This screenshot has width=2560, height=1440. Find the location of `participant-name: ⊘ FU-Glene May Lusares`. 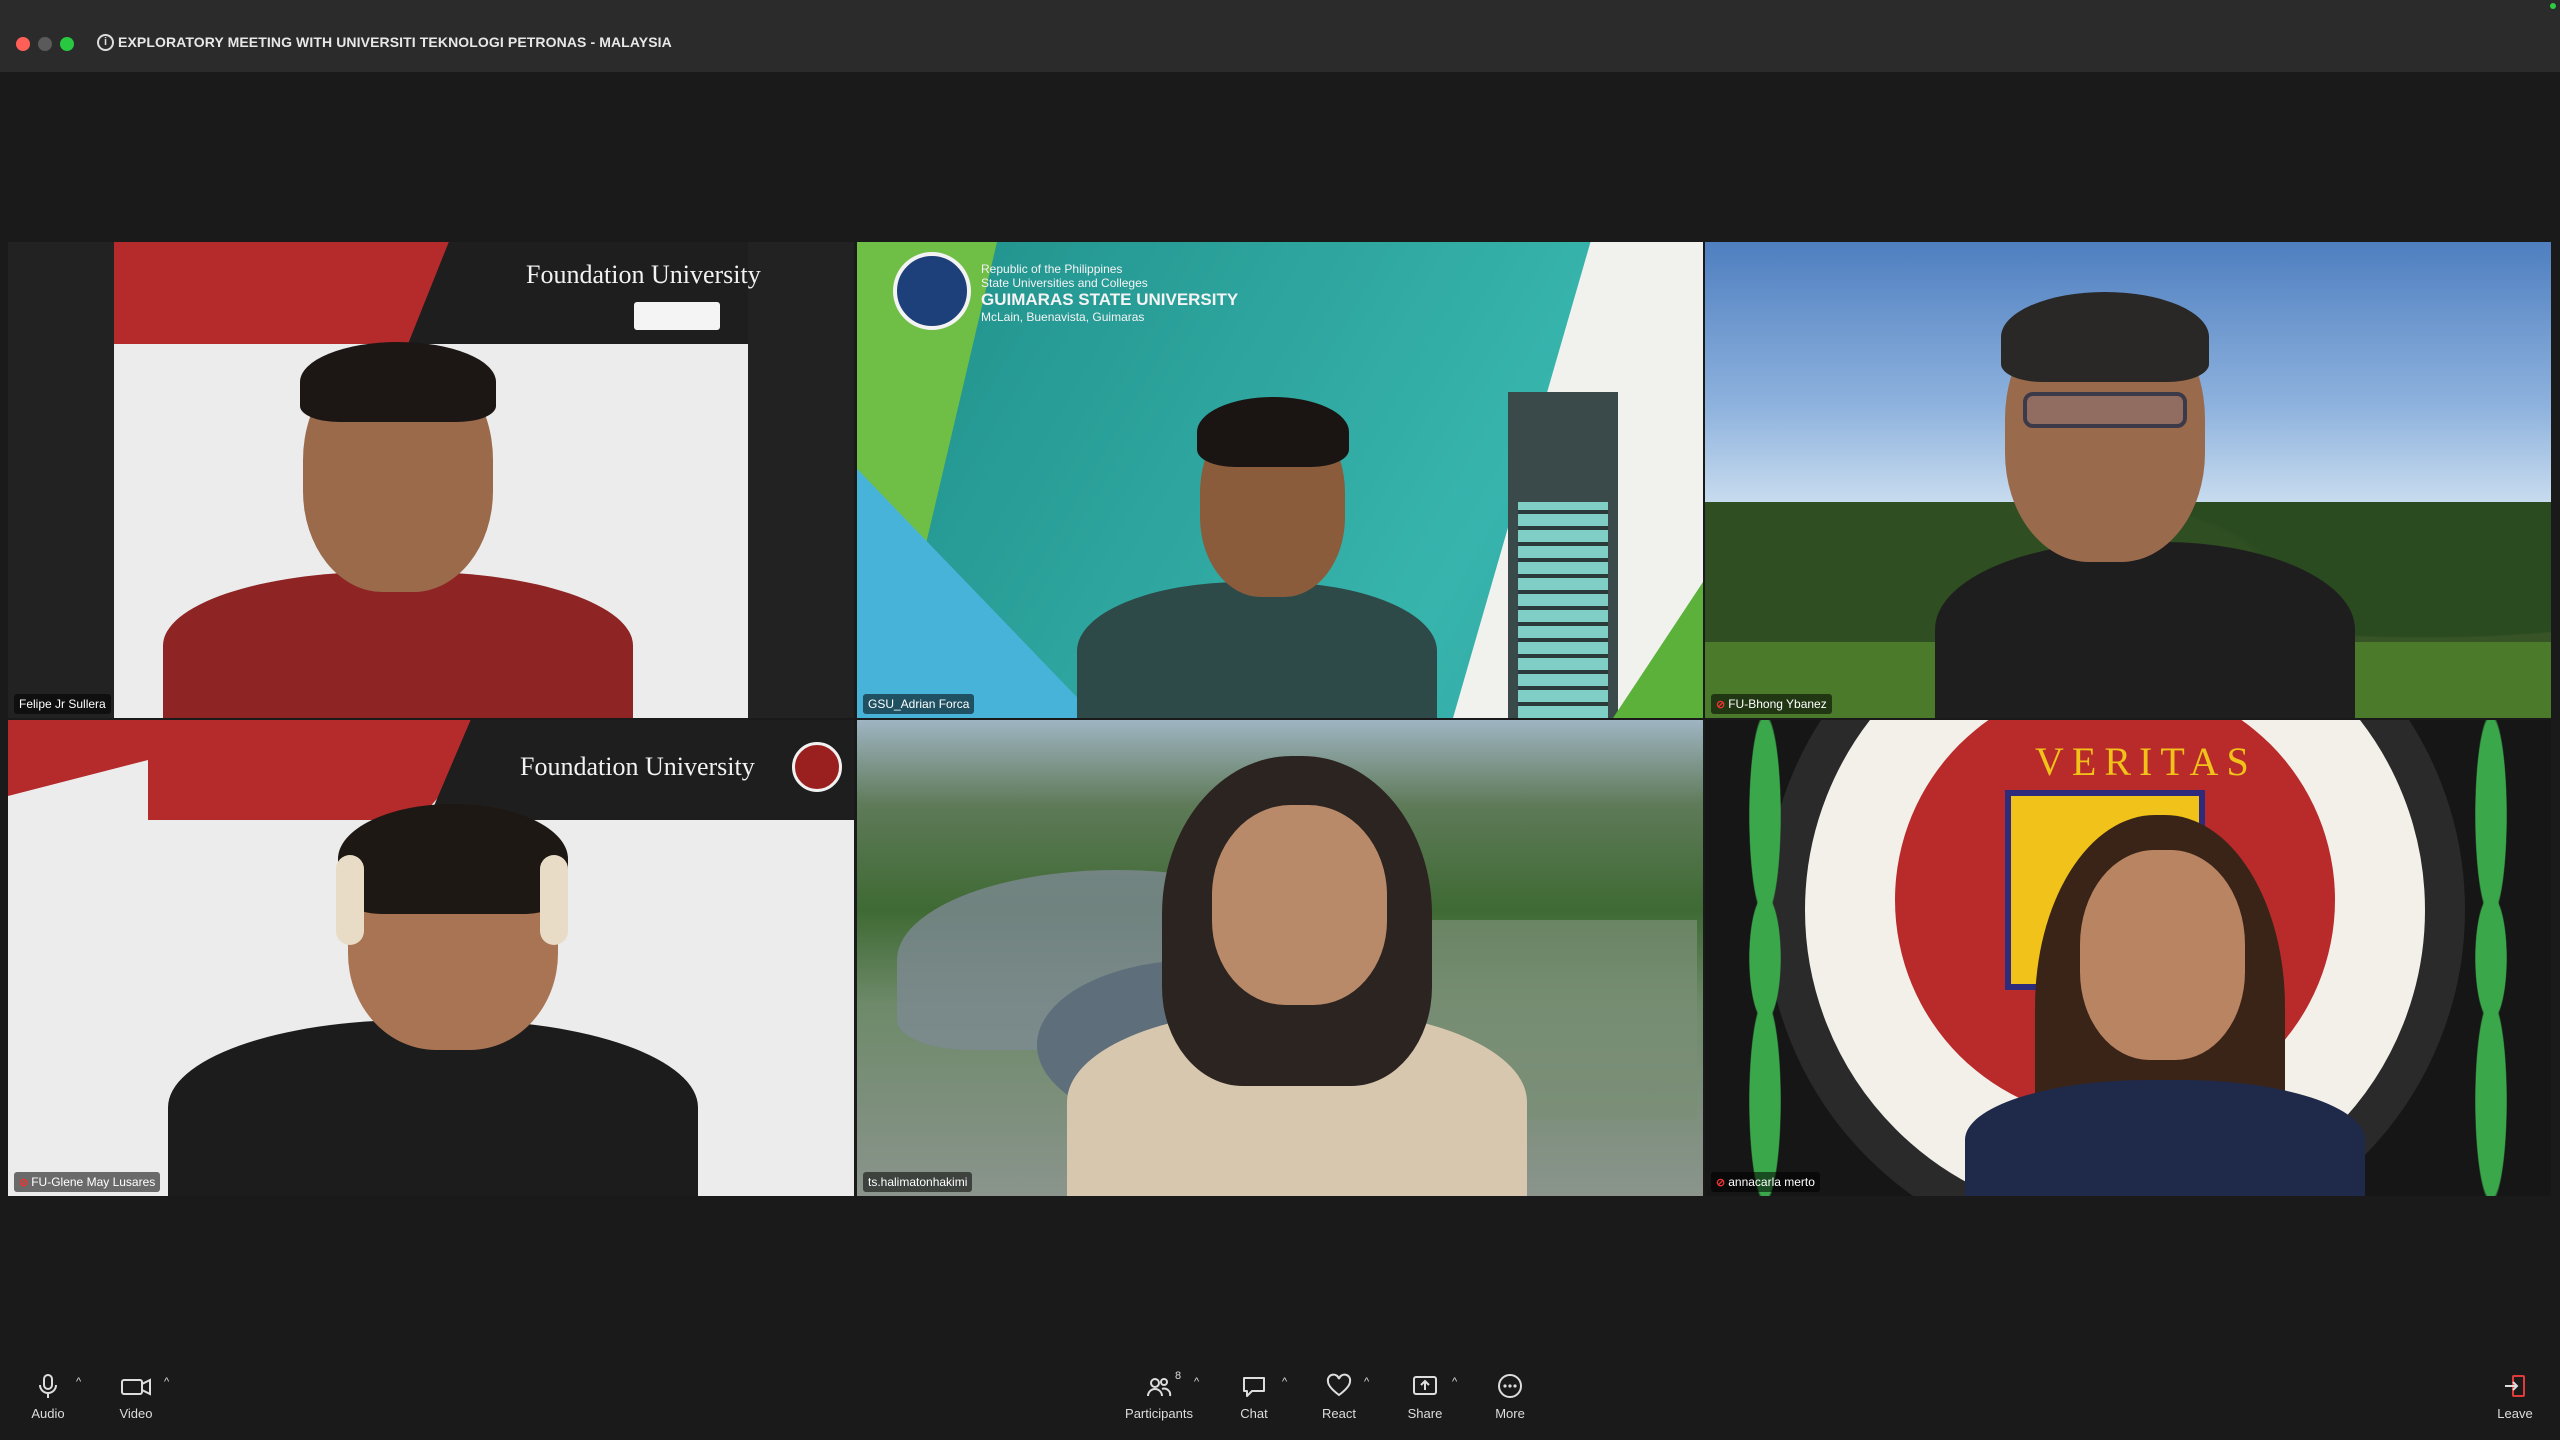

participant-name: ⊘ FU-Glene May Lusares is located at coordinates (87, 1182).